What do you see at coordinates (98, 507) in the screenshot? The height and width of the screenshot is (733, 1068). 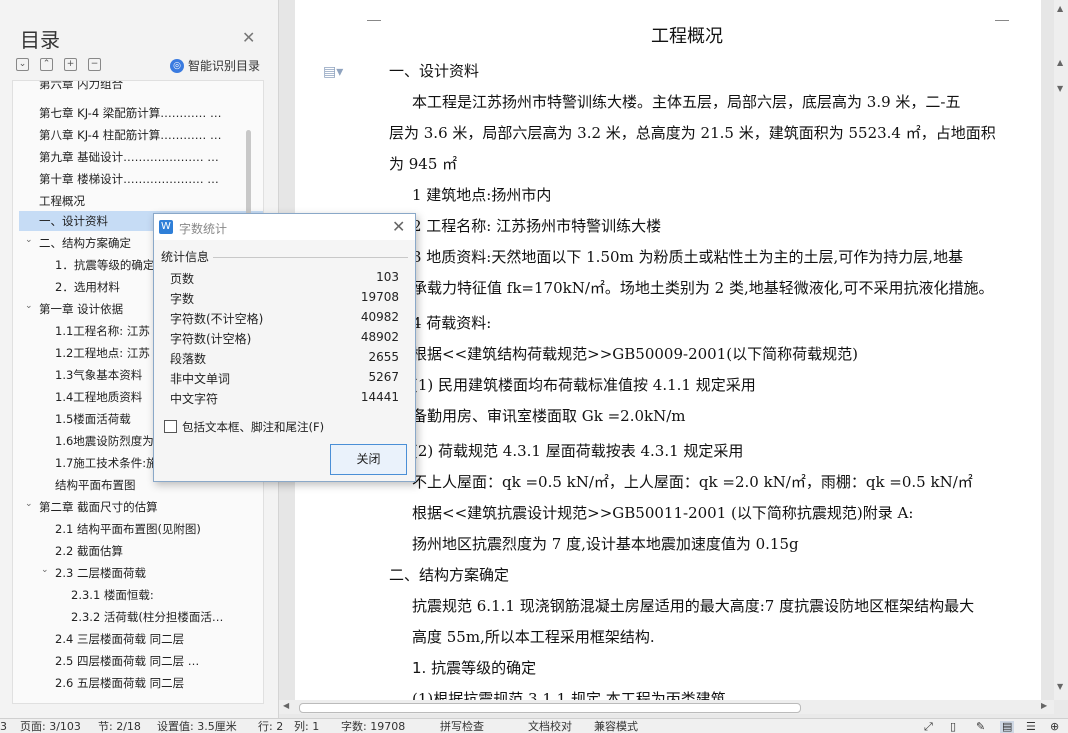 I see `toc-item: 第二章 截面尺寸的估算` at bounding box center [98, 507].